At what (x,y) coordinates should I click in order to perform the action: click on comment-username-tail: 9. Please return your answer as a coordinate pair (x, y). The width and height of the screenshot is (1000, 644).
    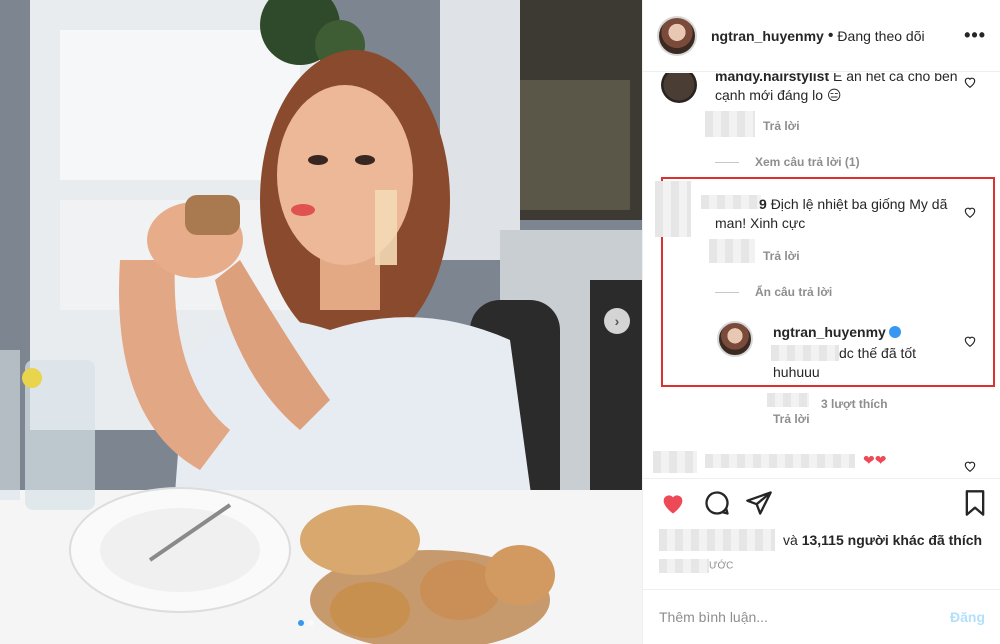
    Looking at the image, I should click on (763, 204).